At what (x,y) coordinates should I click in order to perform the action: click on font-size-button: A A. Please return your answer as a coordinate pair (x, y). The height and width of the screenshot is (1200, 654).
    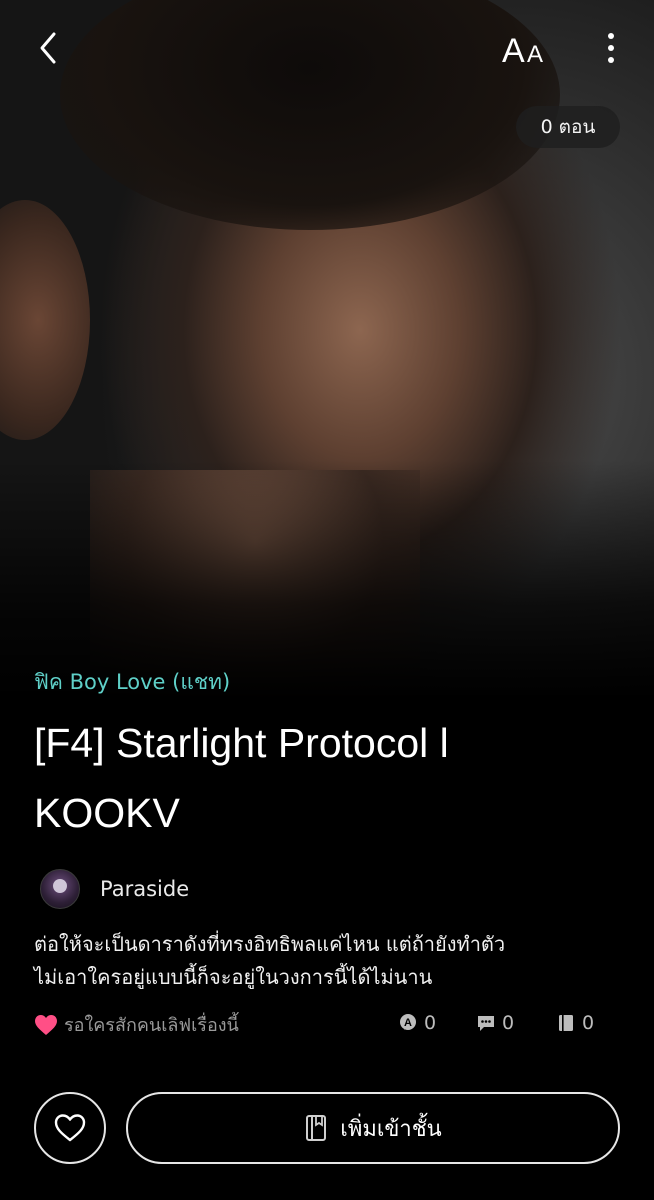
    Looking at the image, I should click on (528, 48).